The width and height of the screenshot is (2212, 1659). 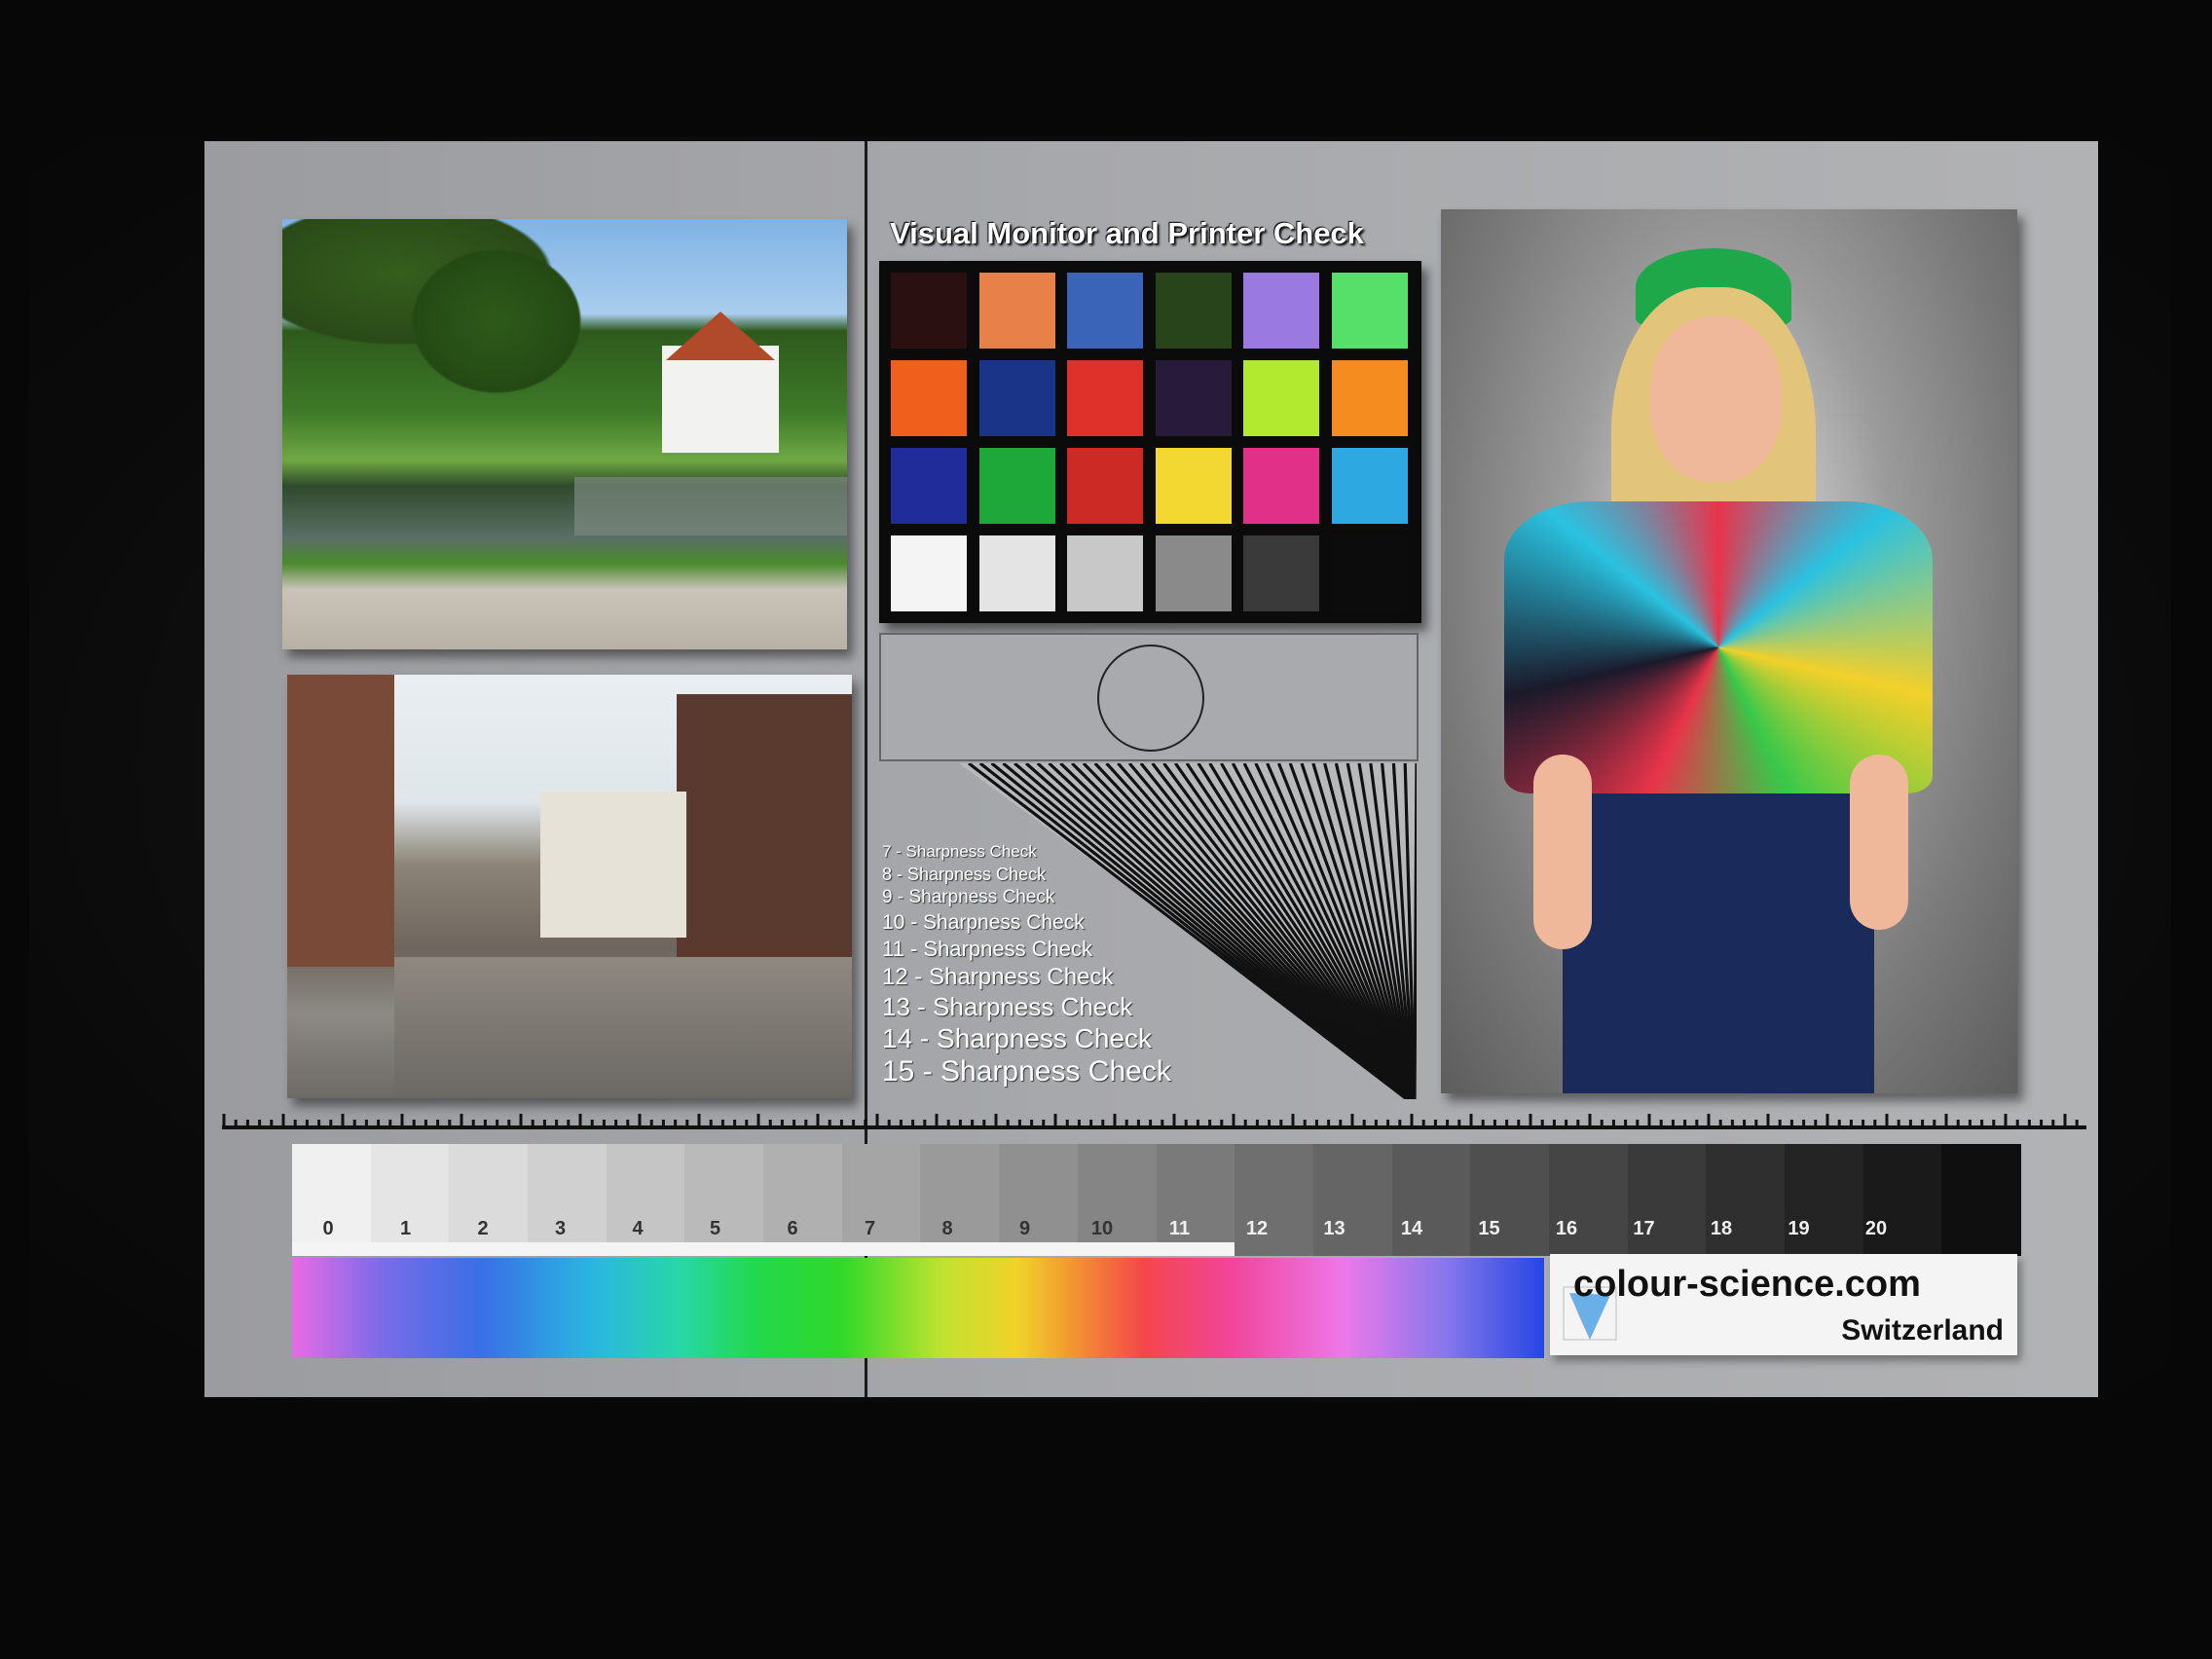 What do you see at coordinates (1026, 1071) in the screenshot?
I see `sharpness-check-label: 15 - Sharpness Check` at bounding box center [1026, 1071].